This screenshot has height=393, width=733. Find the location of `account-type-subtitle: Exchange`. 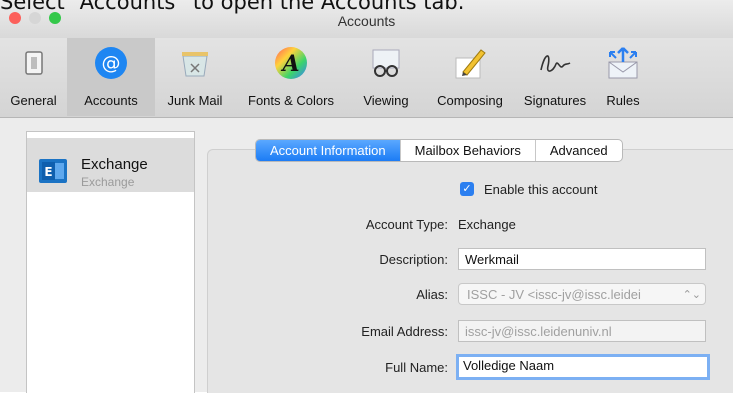

account-type-subtitle: Exchange is located at coordinates (108, 182).